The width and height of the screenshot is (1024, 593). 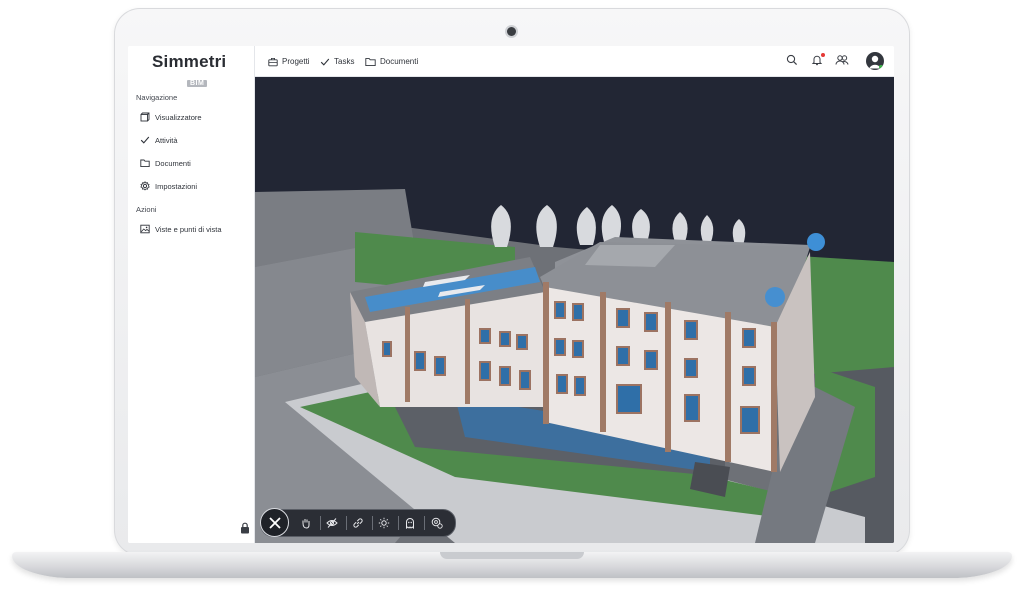 I want to click on sidebar-item-label: Attività, so click(x=166, y=140).